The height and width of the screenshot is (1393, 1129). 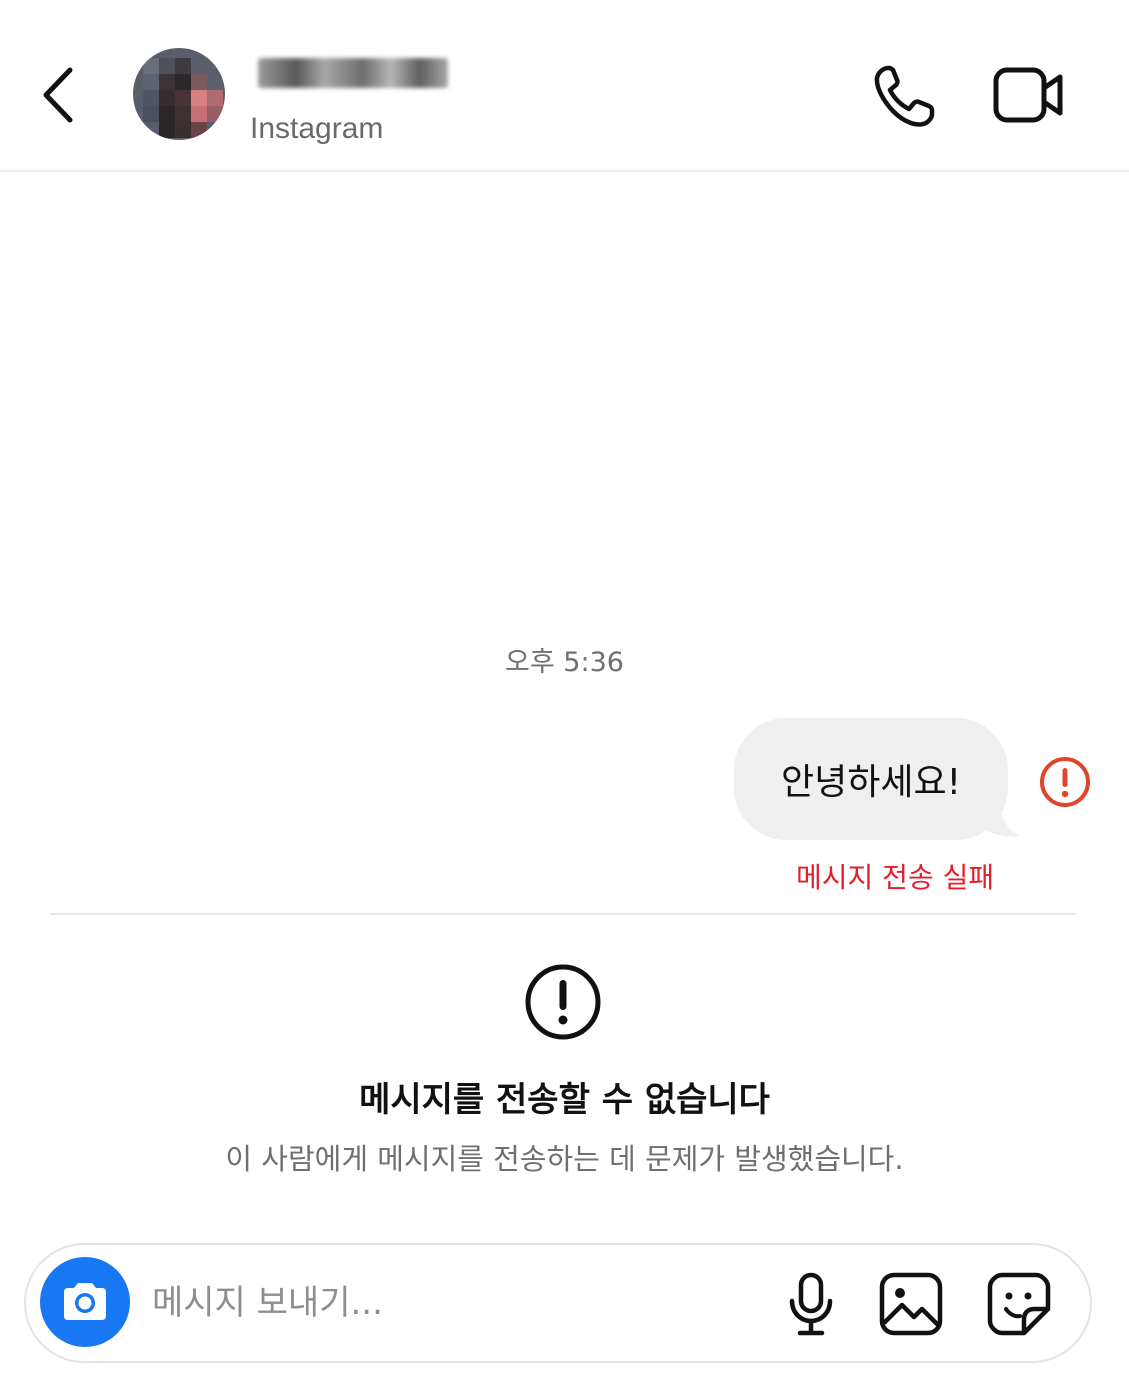 I want to click on sent-message: 안녕하세요!, so click(x=879, y=780).